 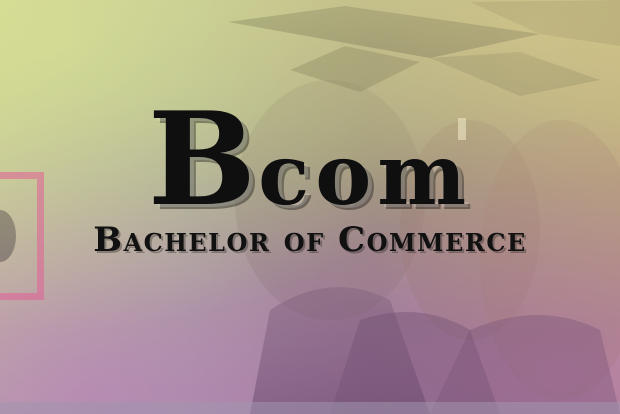 I want to click on bottom-strip, so click(x=310, y=408).